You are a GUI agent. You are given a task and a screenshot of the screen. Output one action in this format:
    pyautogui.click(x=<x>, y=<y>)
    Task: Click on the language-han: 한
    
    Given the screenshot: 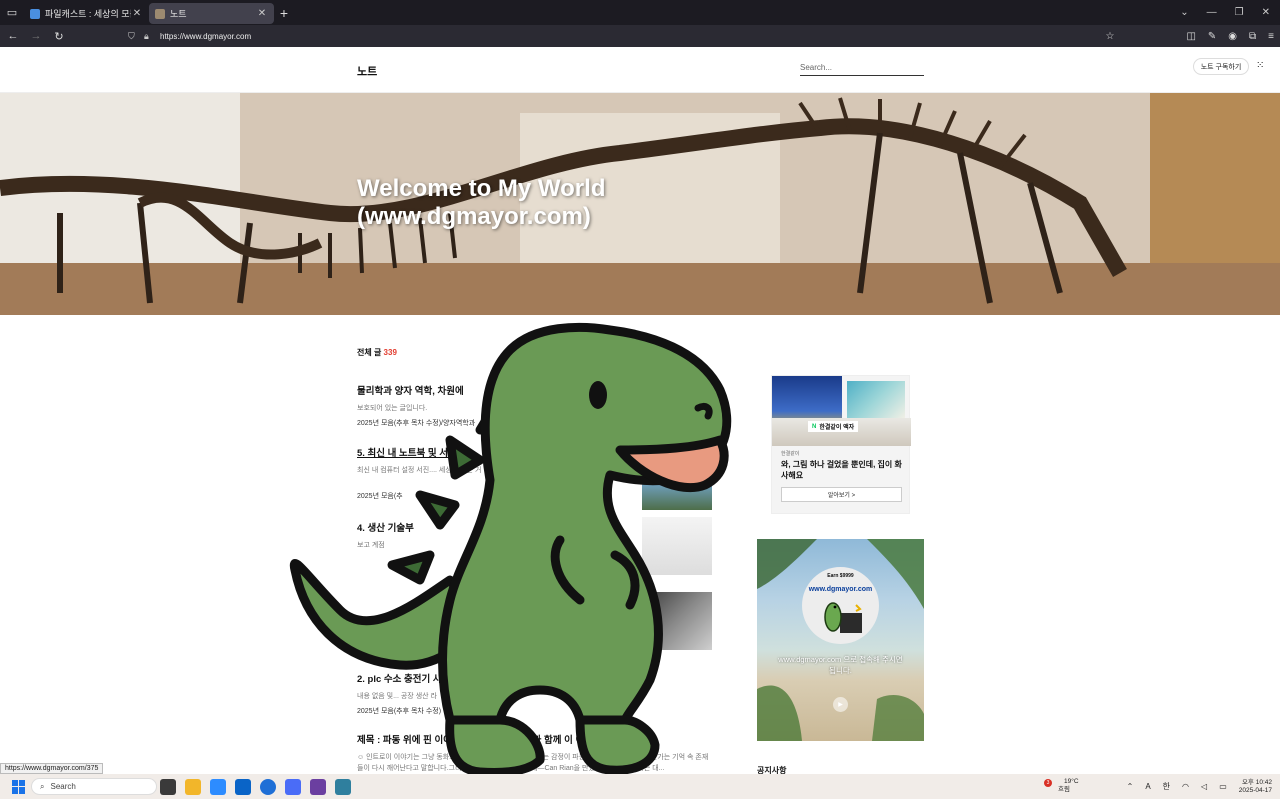 What is the action you would take?
    pyautogui.click(x=1166, y=786)
    